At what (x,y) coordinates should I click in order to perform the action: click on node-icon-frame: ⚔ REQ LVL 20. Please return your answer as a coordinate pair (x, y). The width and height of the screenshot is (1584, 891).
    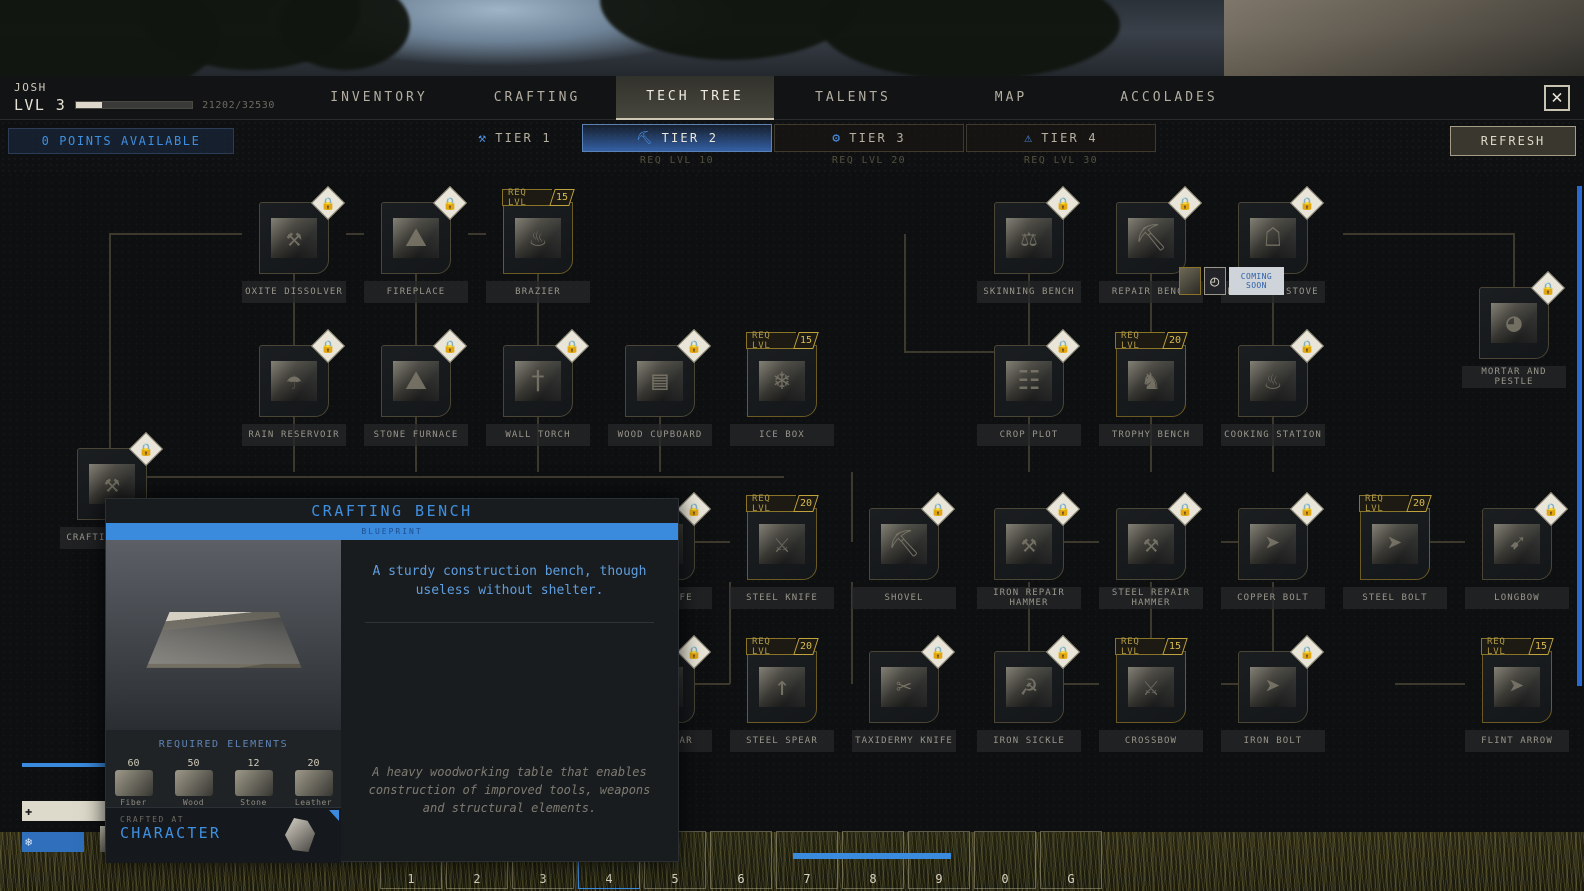
    Looking at the image, I should click on (782, 537).